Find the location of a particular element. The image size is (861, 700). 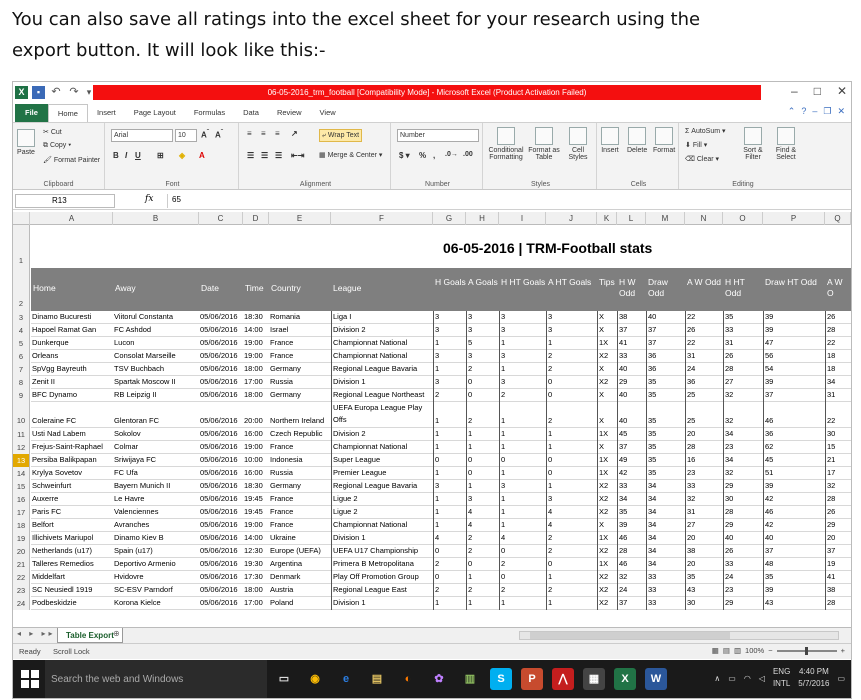

table-cell: SC Neusiedl 1919 is located at coordinates (72, 590).